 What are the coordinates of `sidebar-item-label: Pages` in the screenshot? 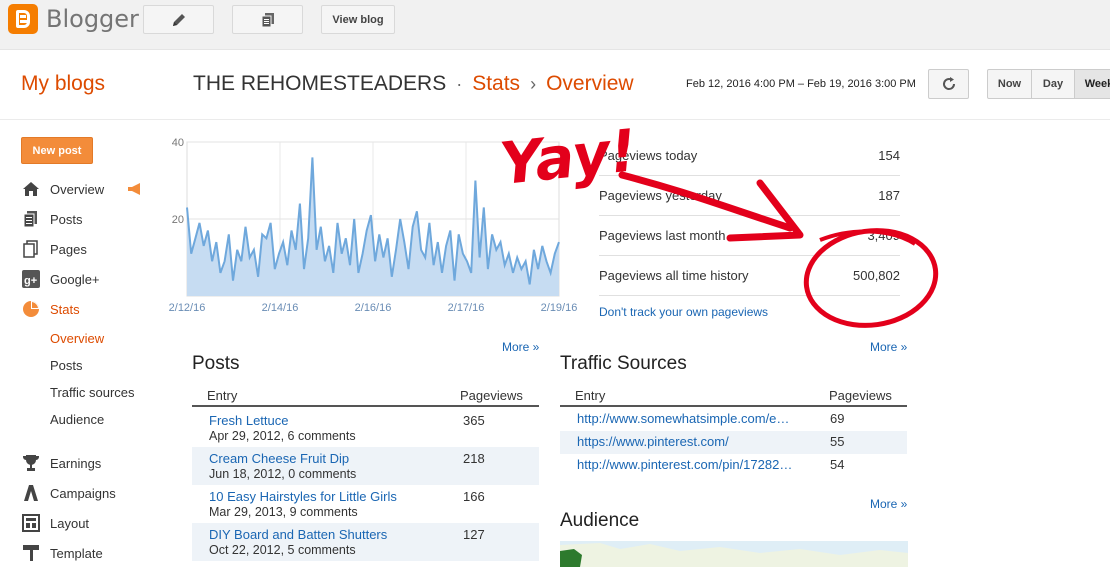 It's located at (68, 249).